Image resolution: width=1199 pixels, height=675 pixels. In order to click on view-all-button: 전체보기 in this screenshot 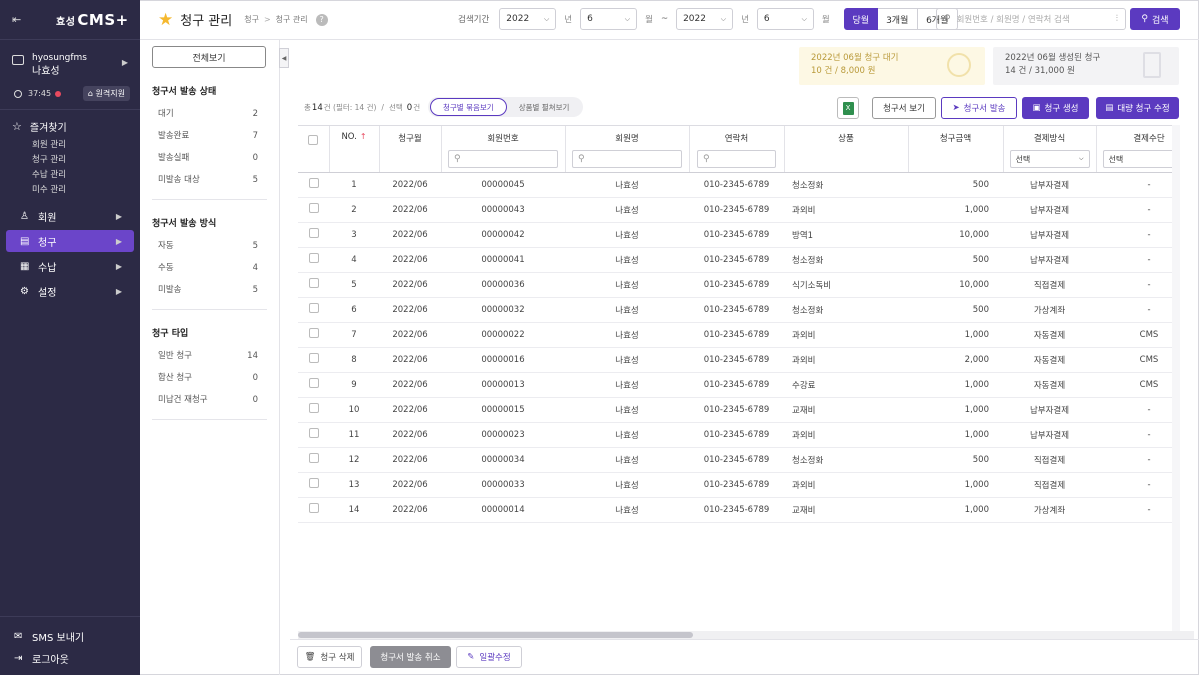, I will do `click(209, 57)`.